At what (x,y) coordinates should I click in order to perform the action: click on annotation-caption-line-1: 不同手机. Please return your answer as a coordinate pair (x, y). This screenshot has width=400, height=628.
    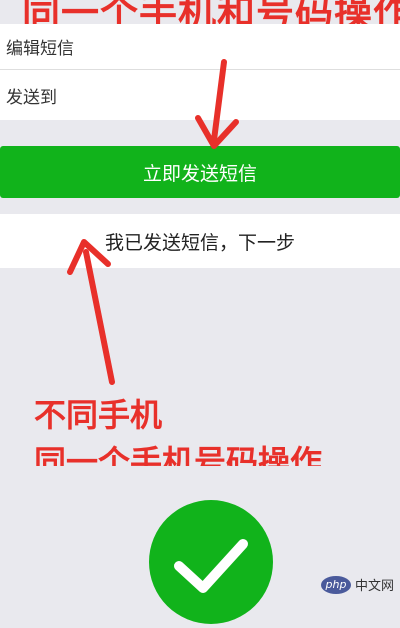
    Looking at the image, I should click on (98, 415).